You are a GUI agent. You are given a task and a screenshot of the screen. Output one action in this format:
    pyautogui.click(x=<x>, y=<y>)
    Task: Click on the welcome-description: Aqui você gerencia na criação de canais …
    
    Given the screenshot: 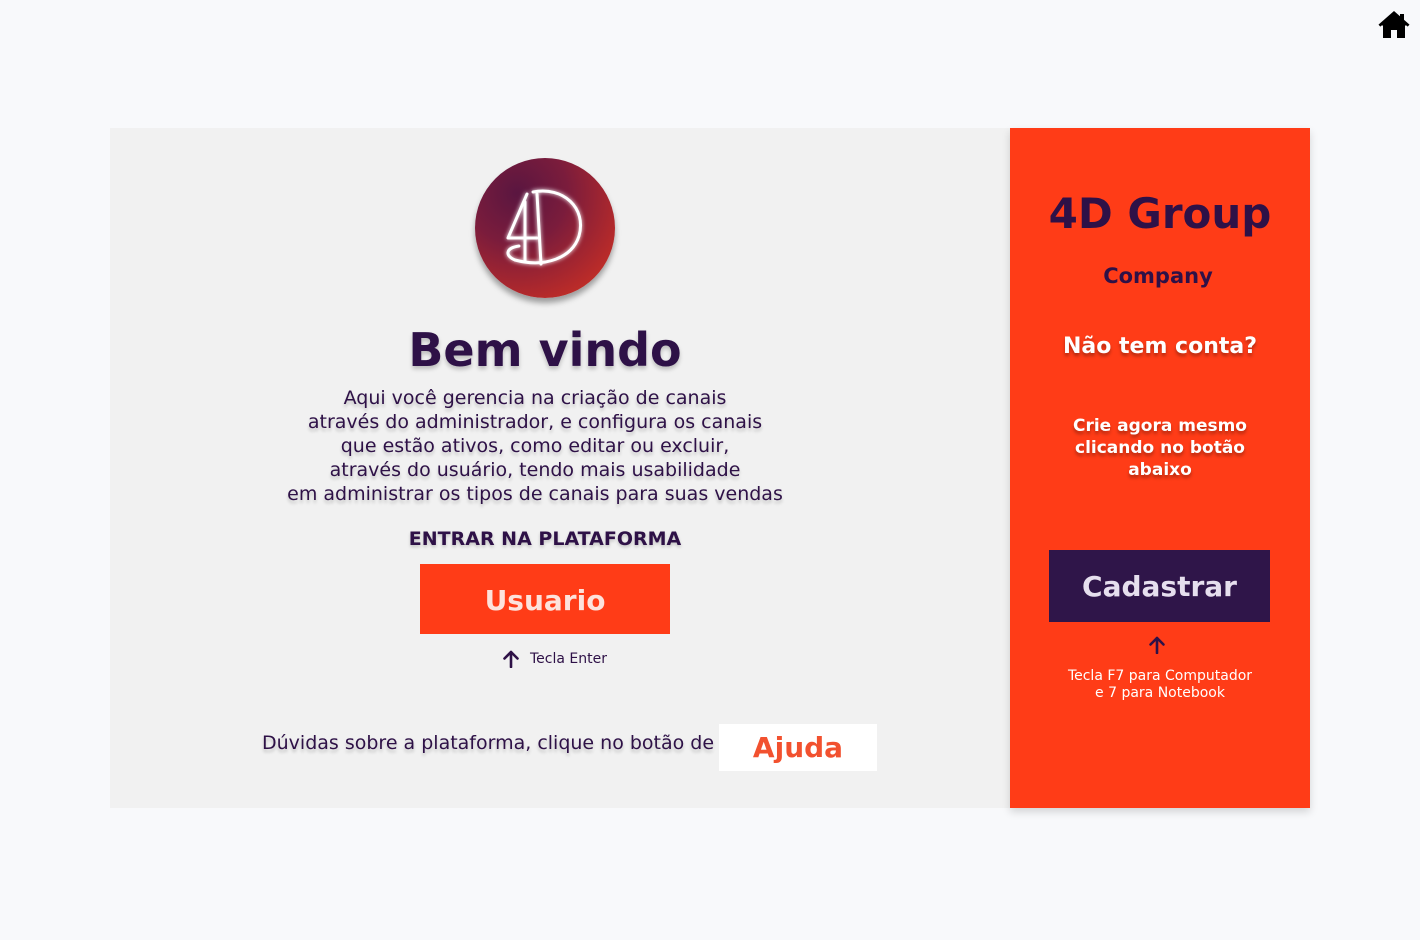 What is the action you would take?
    pyautogui.click(x=535, y=446)
    